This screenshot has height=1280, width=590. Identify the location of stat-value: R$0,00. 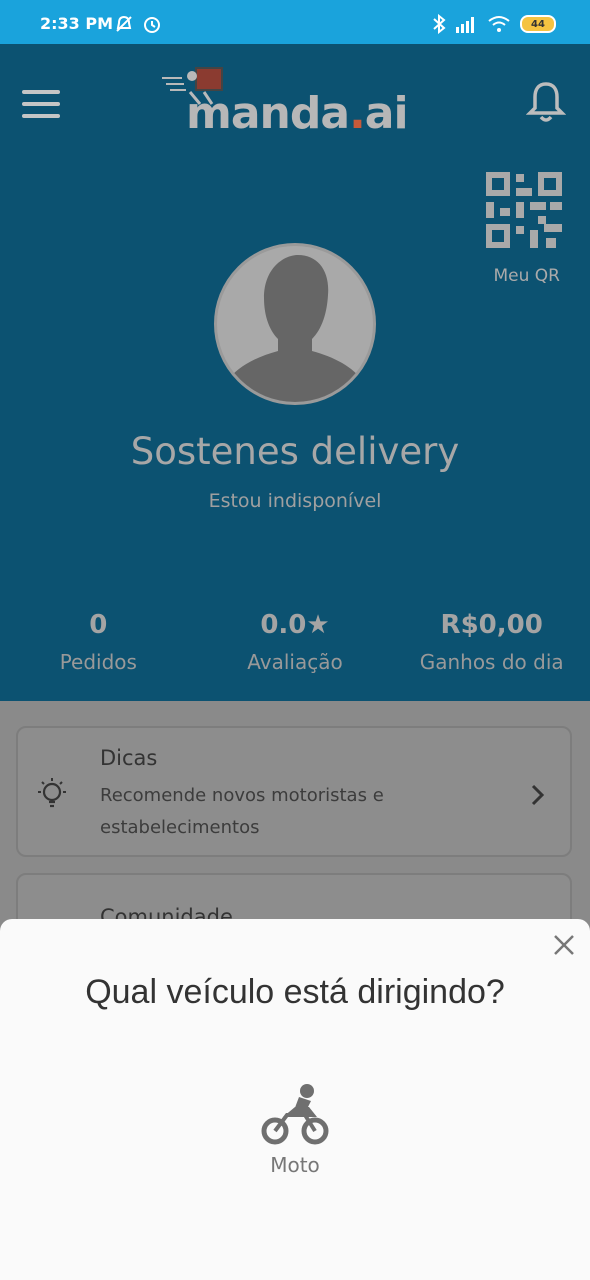
(491, 625).